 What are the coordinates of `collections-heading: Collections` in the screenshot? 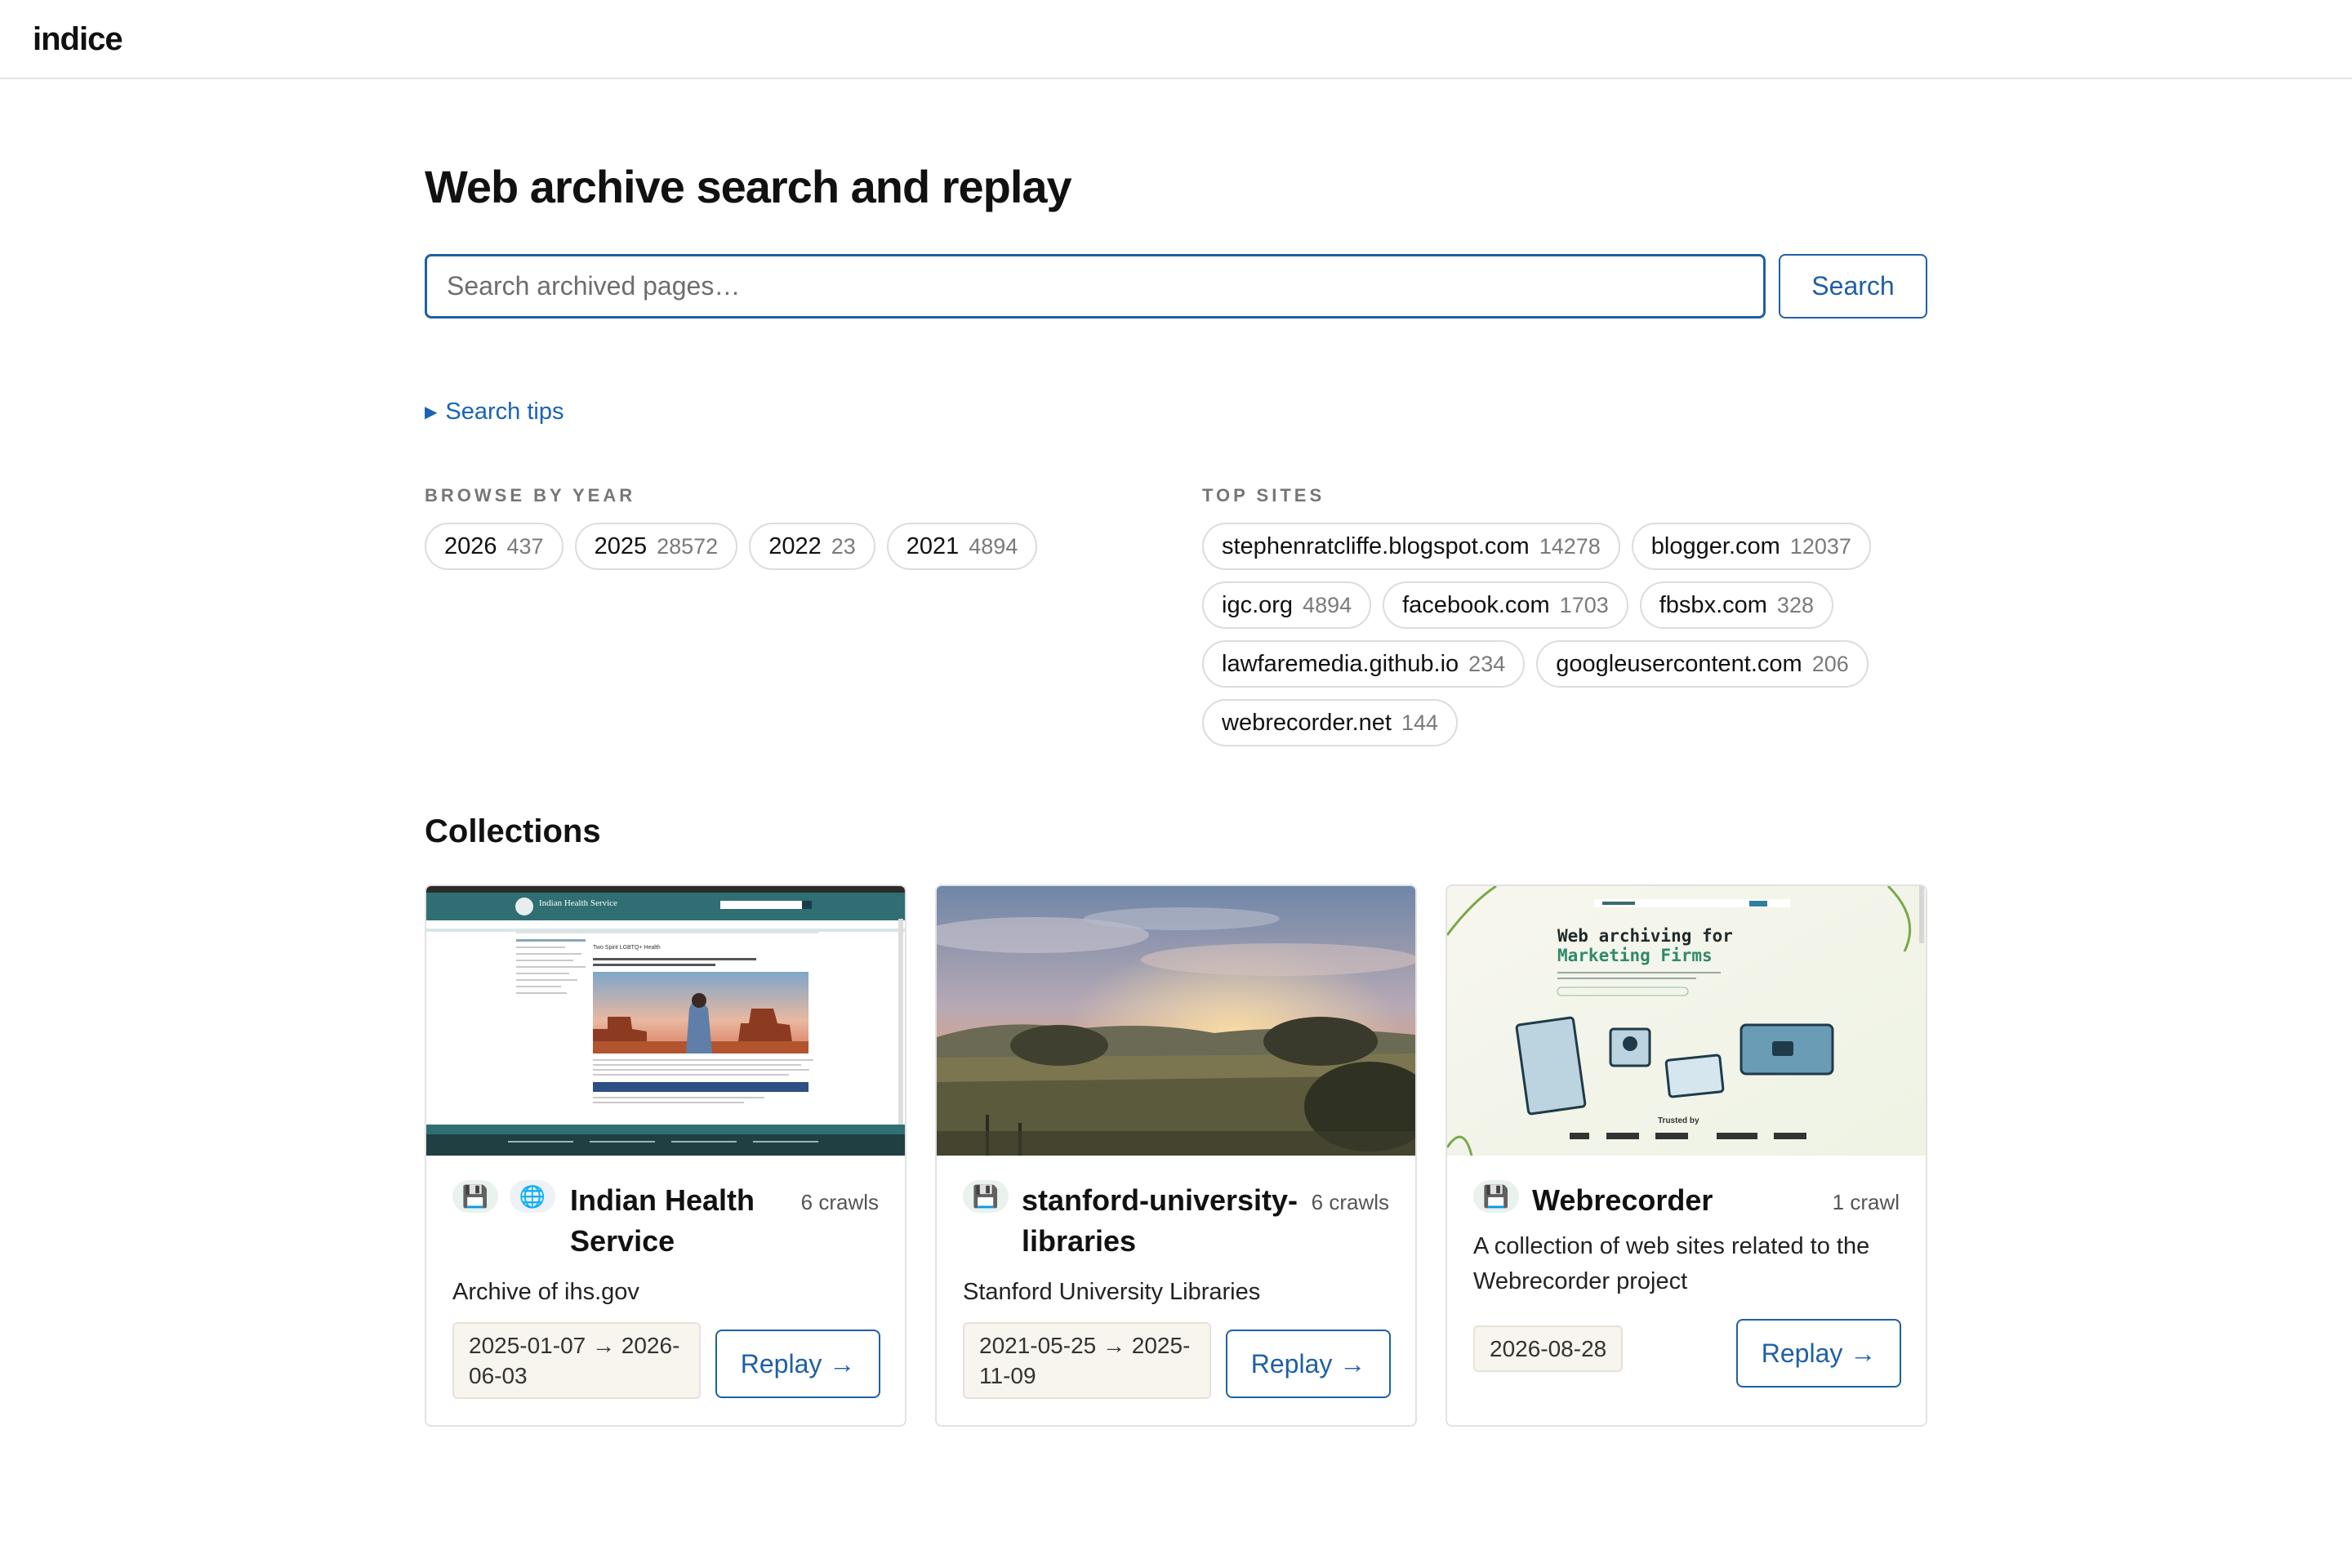 It's located at (513, 831).